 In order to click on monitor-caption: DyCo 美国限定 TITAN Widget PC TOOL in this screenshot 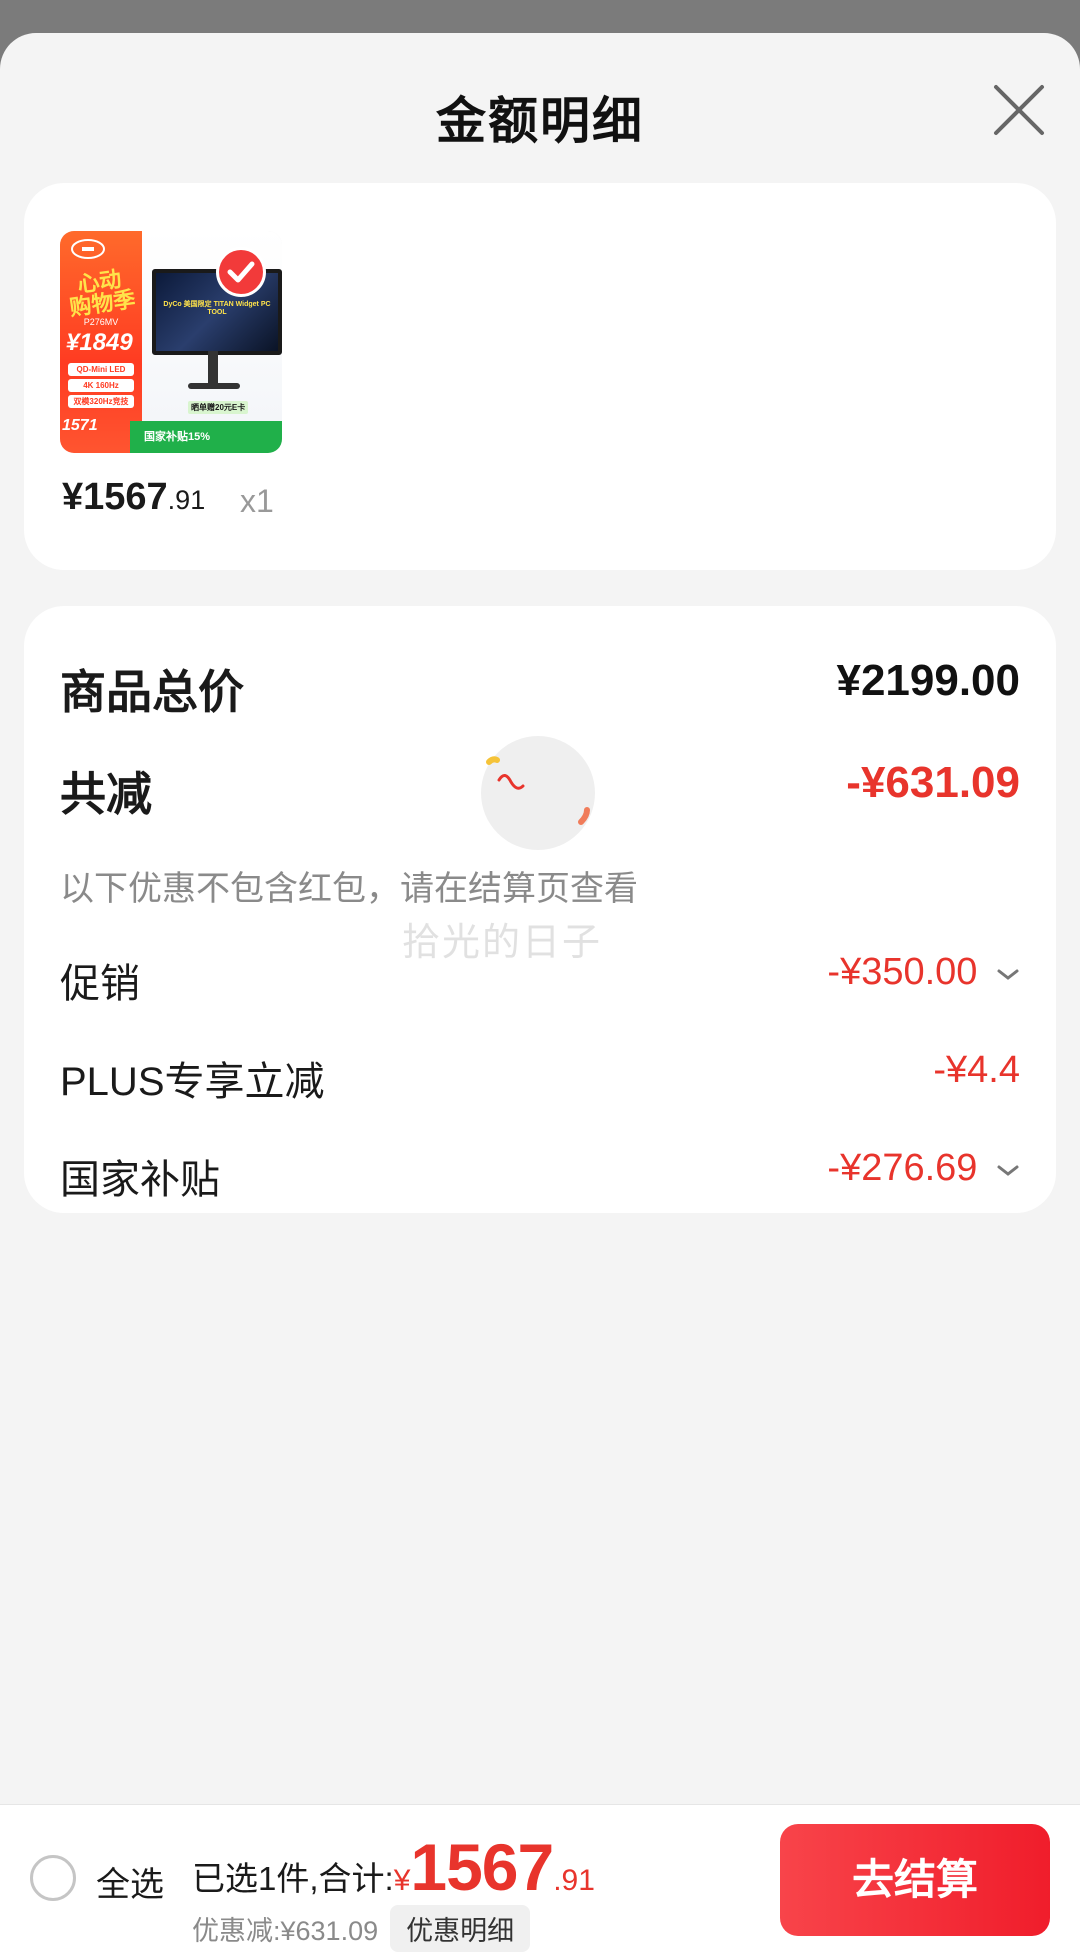, I will do `click(217, 308)`.